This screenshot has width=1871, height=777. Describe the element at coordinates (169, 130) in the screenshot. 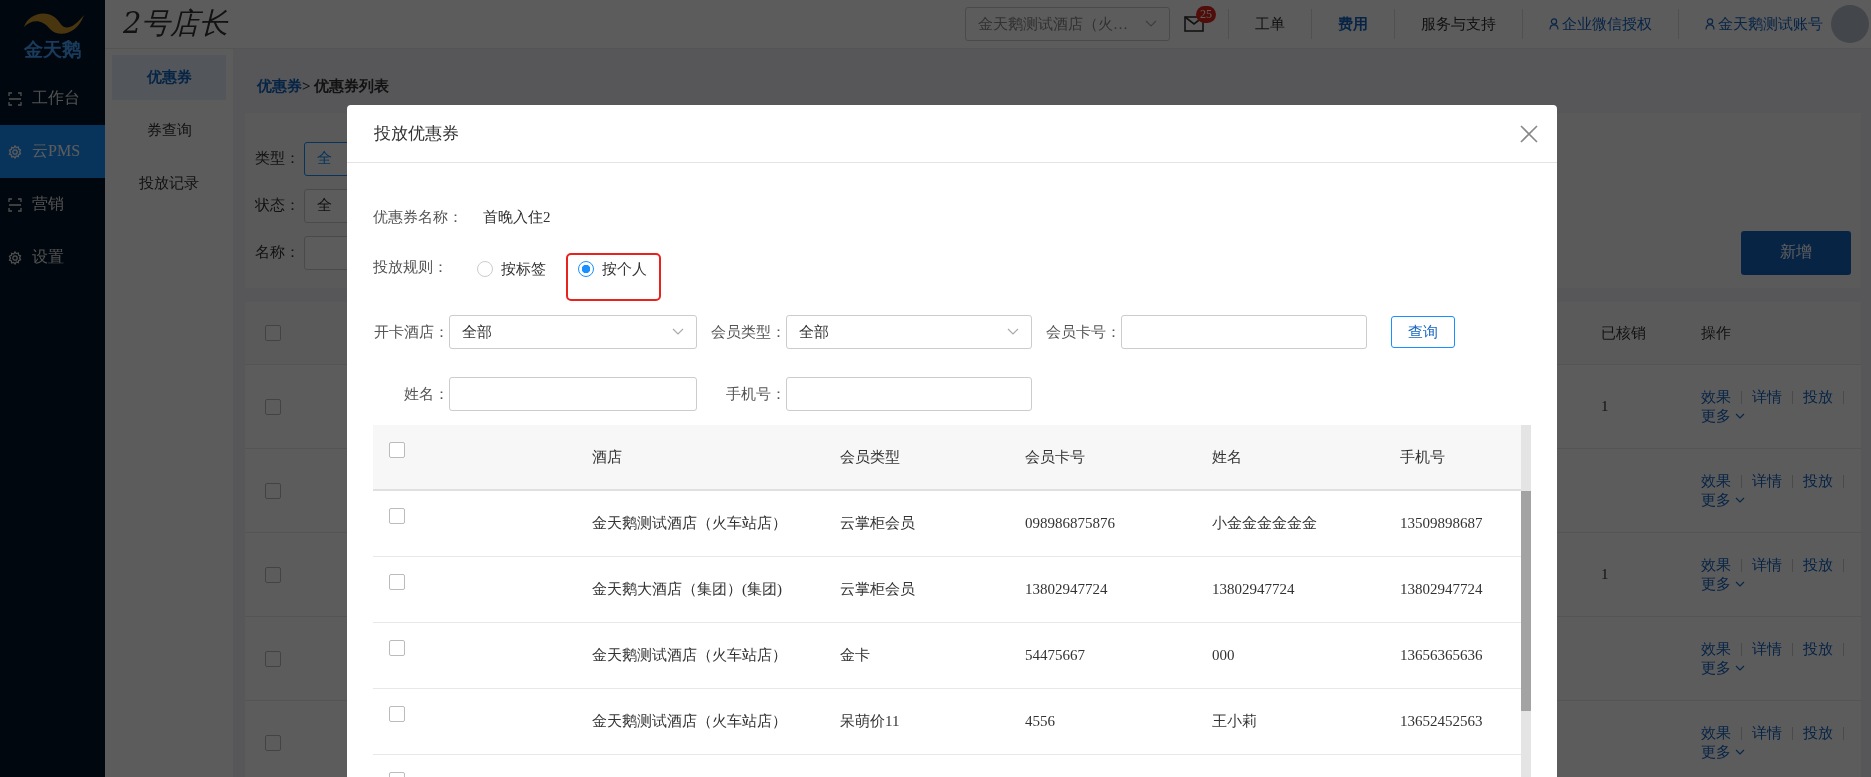

I see `subnav-item: 券查询` at that location.